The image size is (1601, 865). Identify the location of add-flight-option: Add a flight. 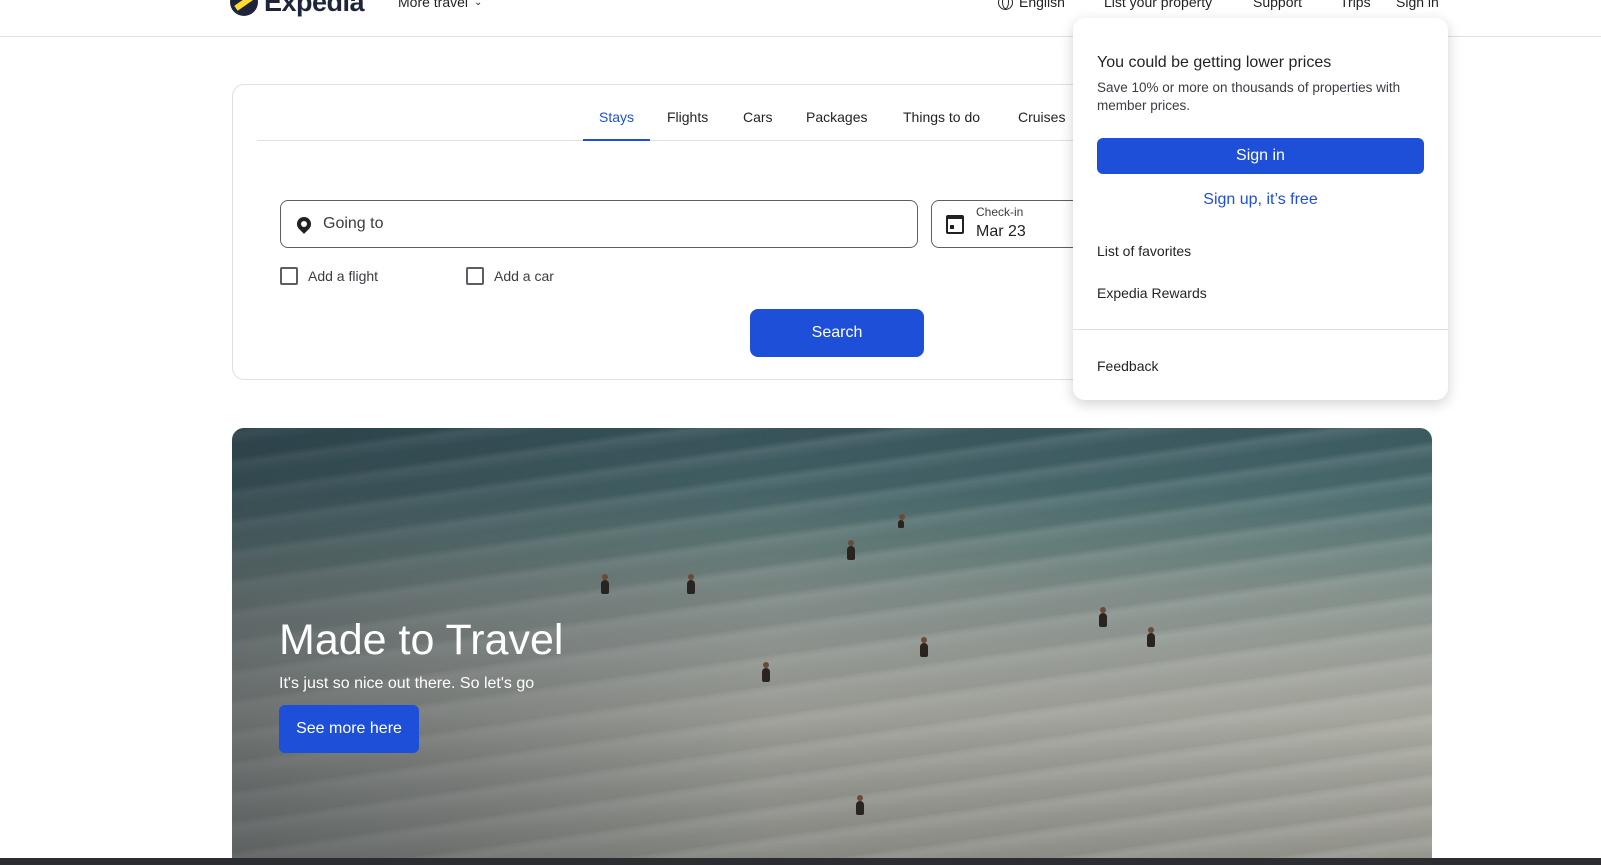
(329, 276).